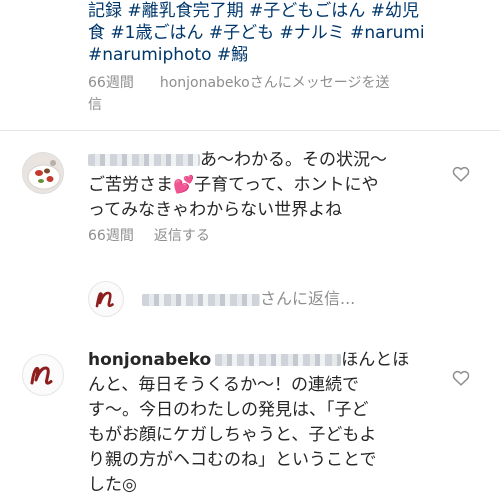 The height and width of the screenshot is (500, 500). Describe the element at coordinates (275, 83) in the screenshot. I see `send-message-link: honjonabekoさんにメッセージを送` at that location.